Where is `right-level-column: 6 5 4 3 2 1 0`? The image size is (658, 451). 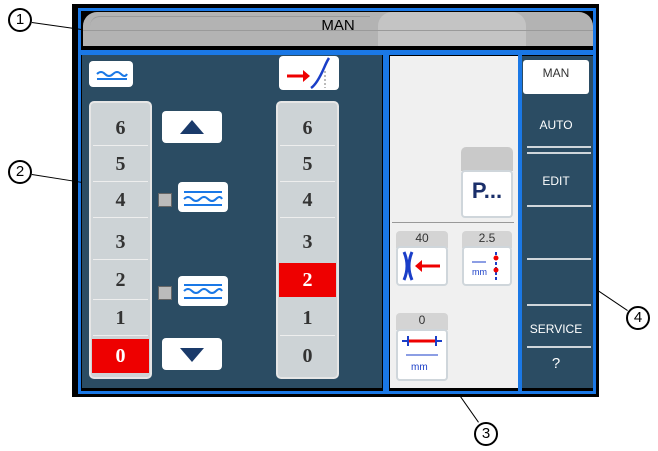 right-level-column: 6 5 4 3 2 1 0 is located at coordinates (307, 240).